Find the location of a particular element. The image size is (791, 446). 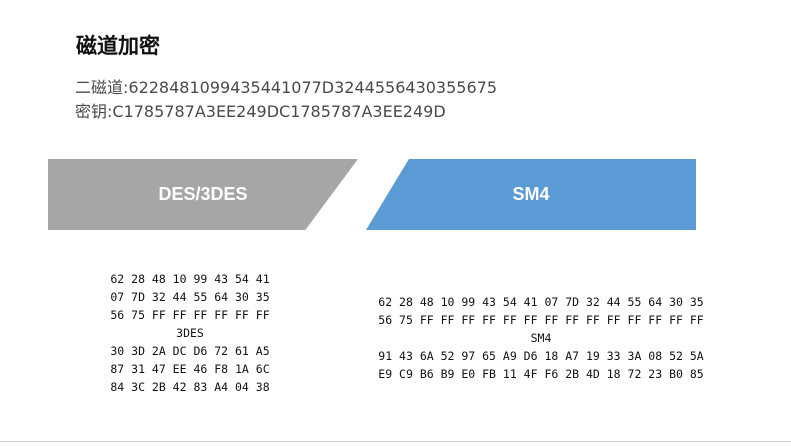

track2-data-line: 二磁道:6228481099435441077D3244556430355675 is located at coordinates (286, 87).